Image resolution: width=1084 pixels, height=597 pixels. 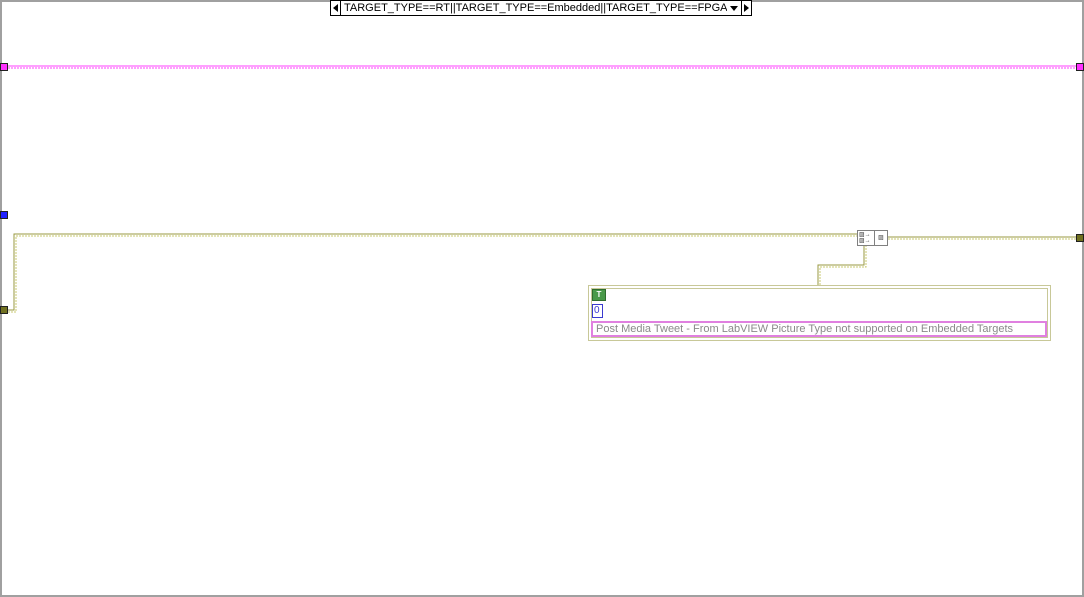 I want to click on previous-case-button, so click(x=336, y=8).